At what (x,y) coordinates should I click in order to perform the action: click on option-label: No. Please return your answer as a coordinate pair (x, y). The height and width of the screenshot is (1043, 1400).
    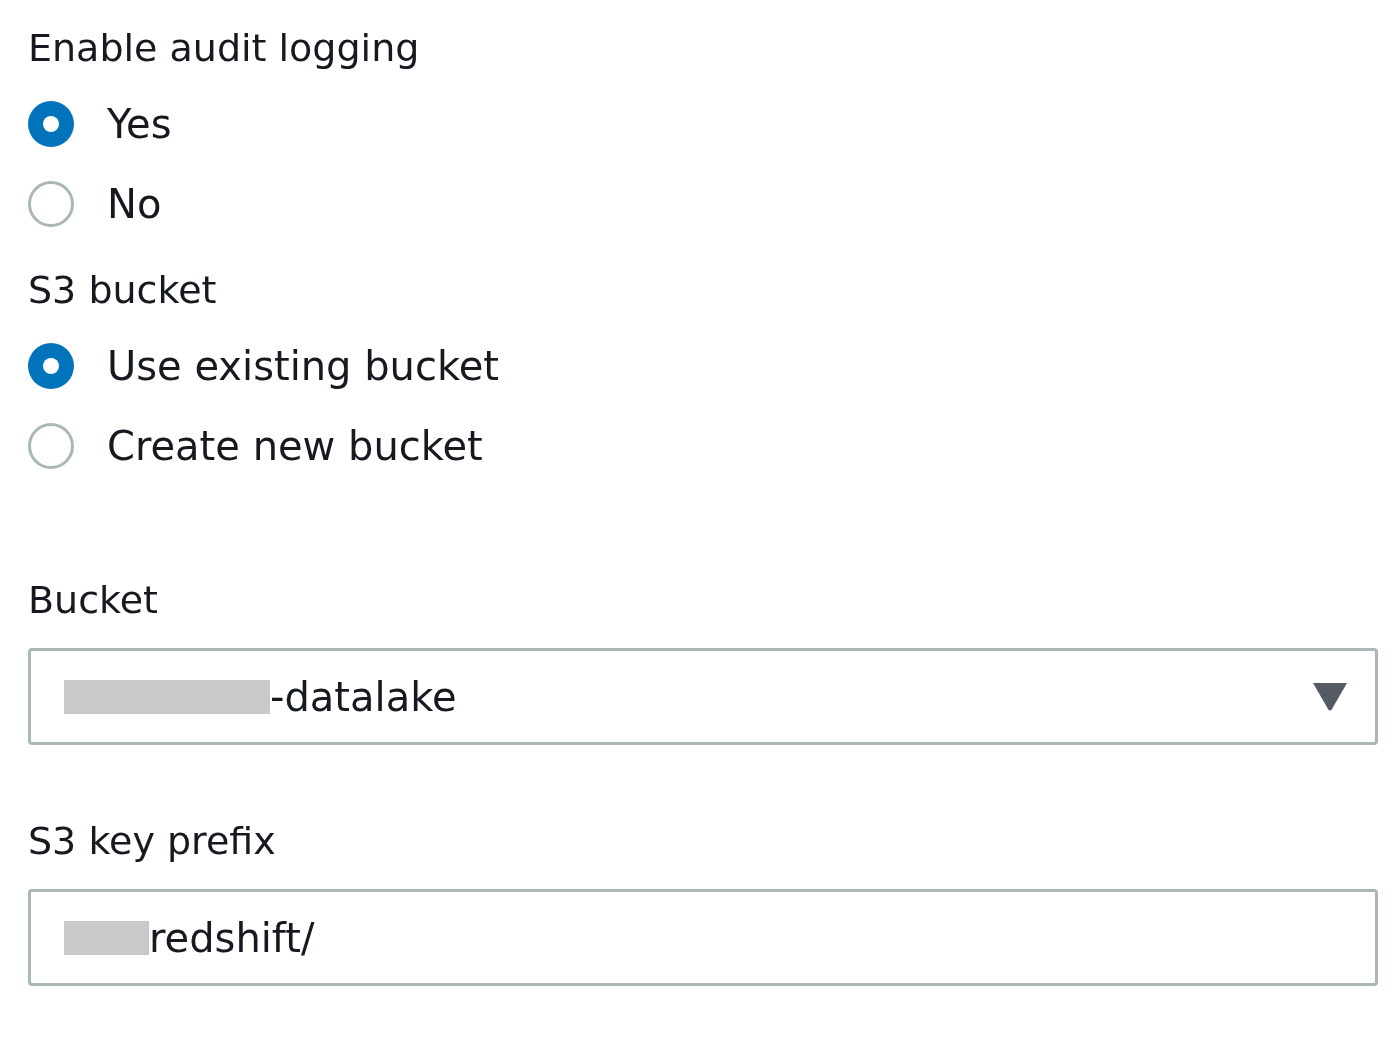
    Looking at the image, I should click on (134, 204).